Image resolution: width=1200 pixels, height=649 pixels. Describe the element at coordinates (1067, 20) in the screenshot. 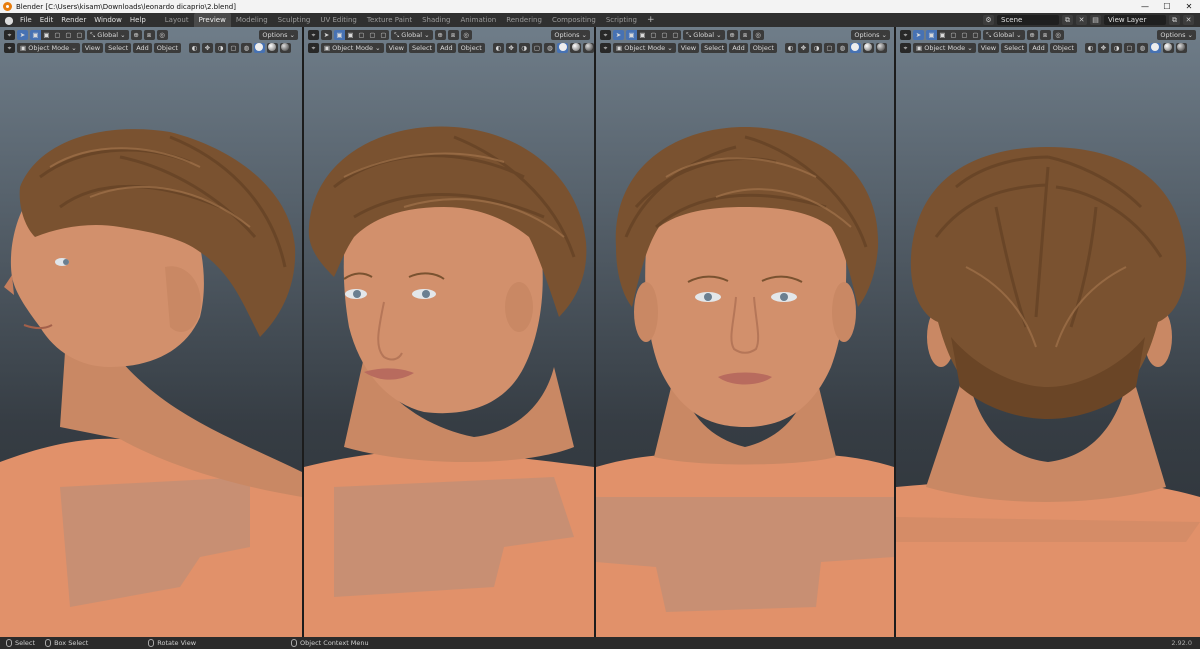

I see `new-scene-icon: ⧉` at that location.